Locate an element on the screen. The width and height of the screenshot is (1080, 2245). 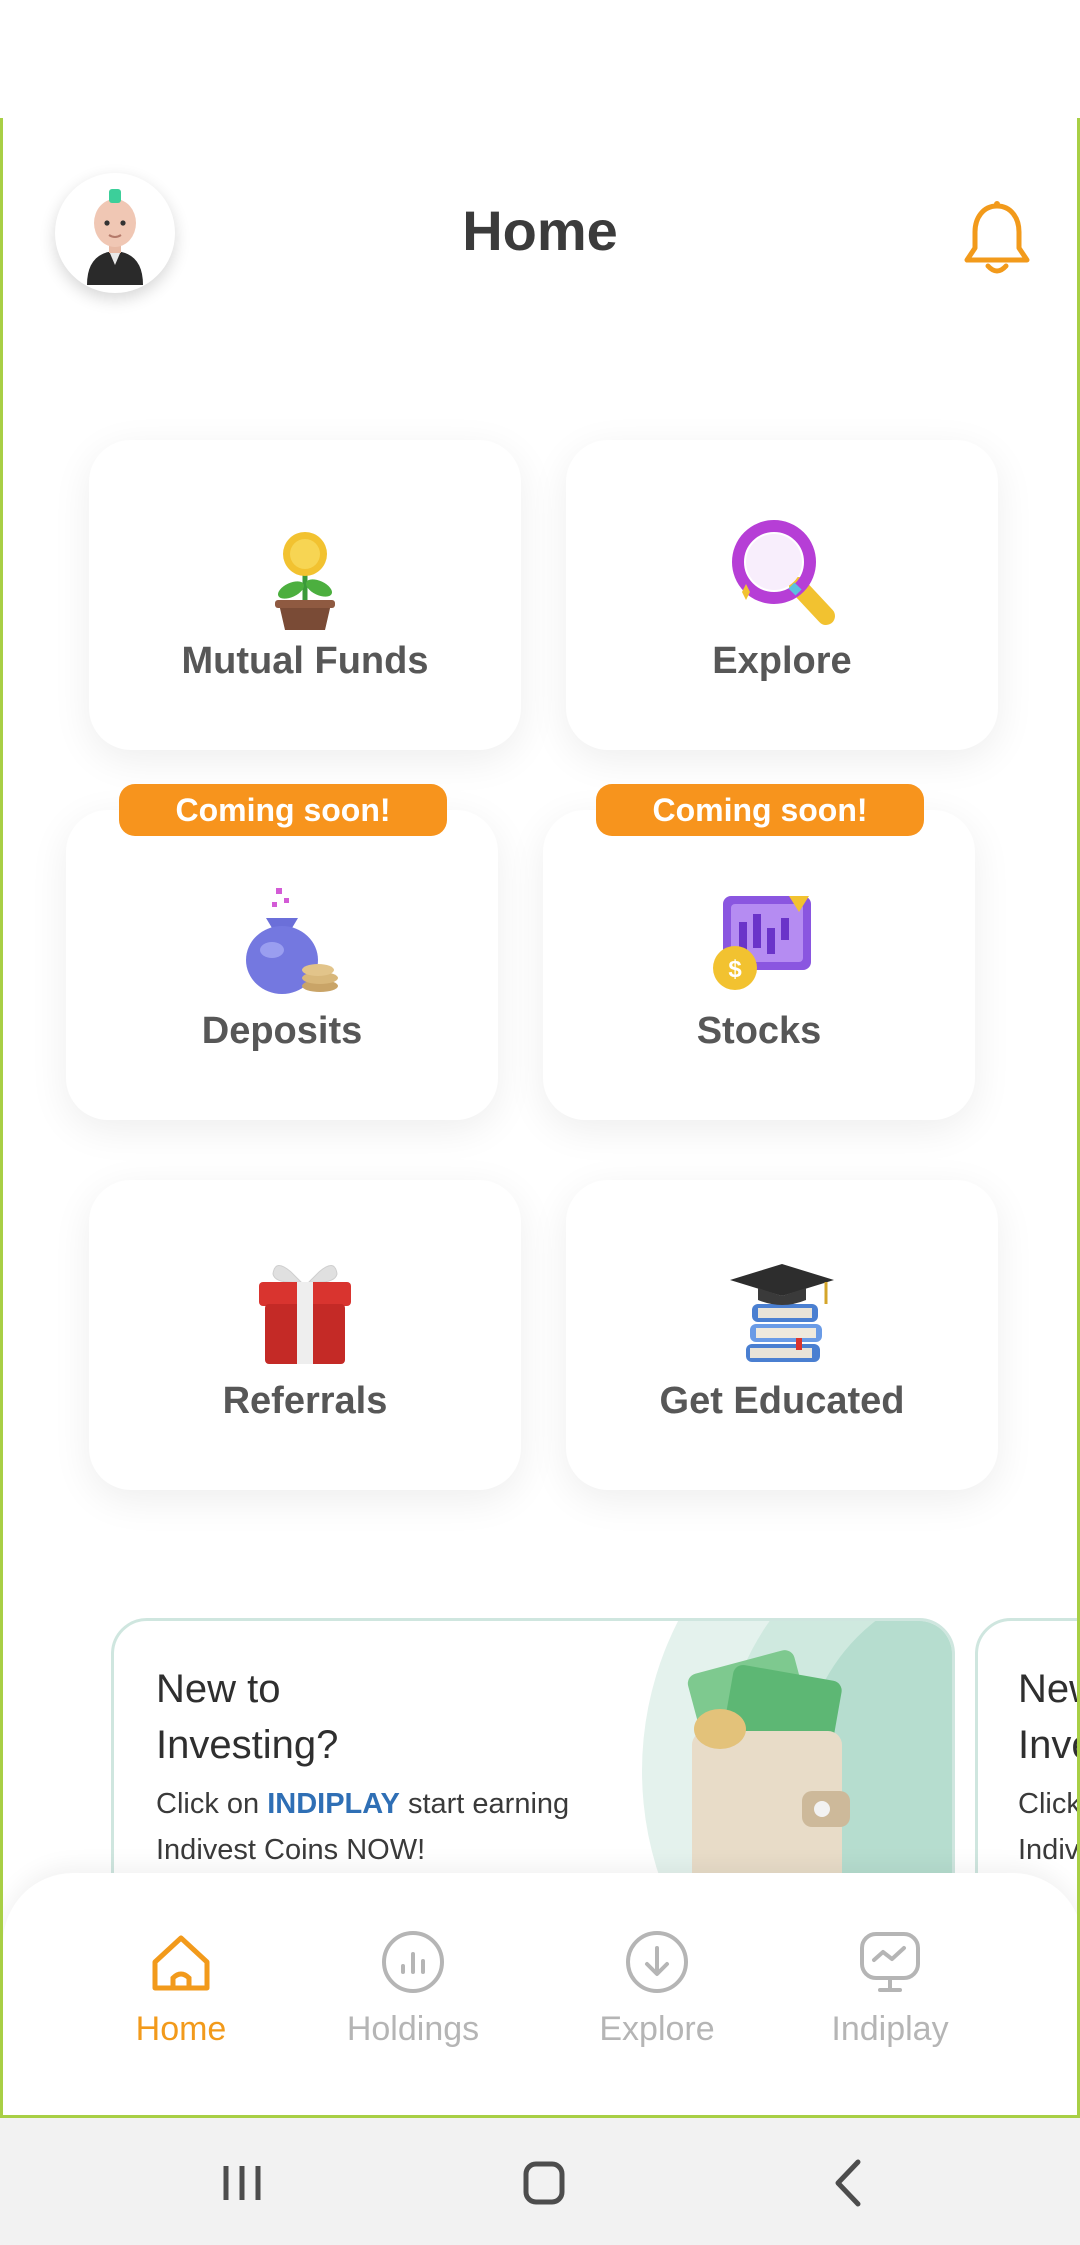
tile-label: Referrals is located at coordinates (305, 1401).